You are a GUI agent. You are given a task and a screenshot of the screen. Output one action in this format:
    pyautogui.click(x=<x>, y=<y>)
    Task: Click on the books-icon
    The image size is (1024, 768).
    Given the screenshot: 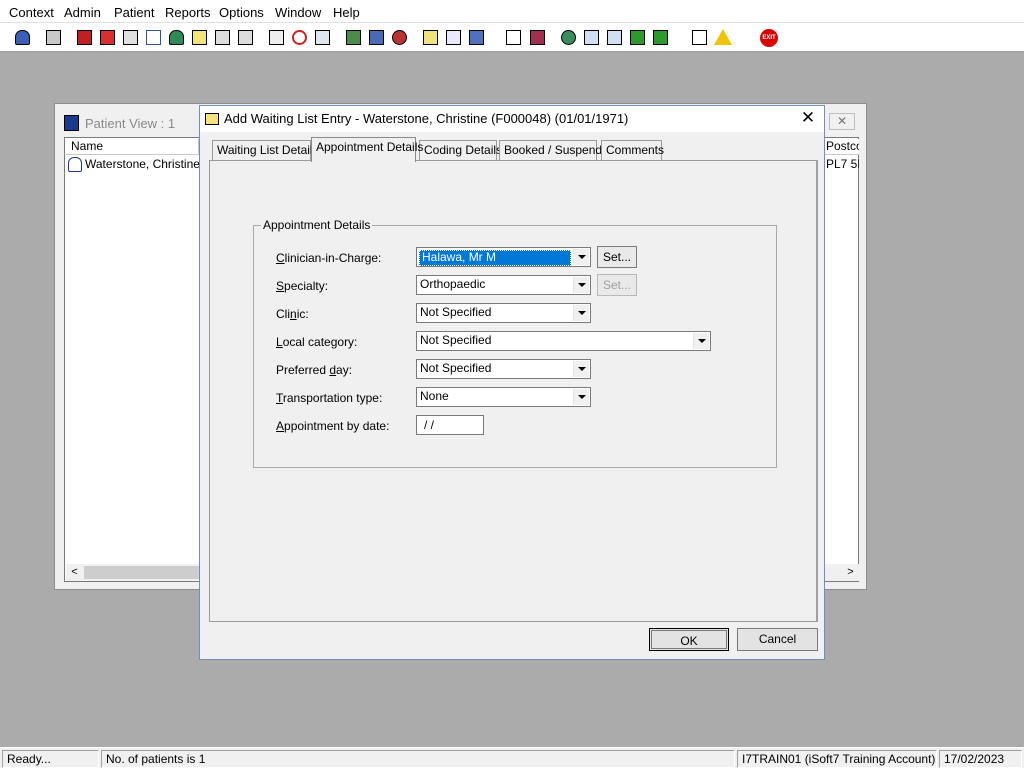 What is the action you would take?
    pyautogui.click(x=84, y=37)
    